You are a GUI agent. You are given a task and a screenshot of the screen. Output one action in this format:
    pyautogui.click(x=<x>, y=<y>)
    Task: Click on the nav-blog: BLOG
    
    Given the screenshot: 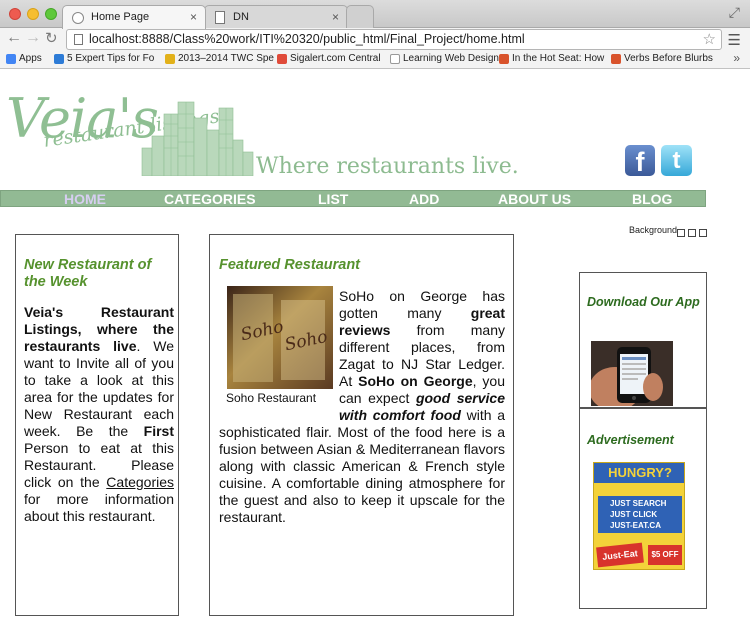 What is the action you would take?
    pyautogui.click(x=652, y=199)
    